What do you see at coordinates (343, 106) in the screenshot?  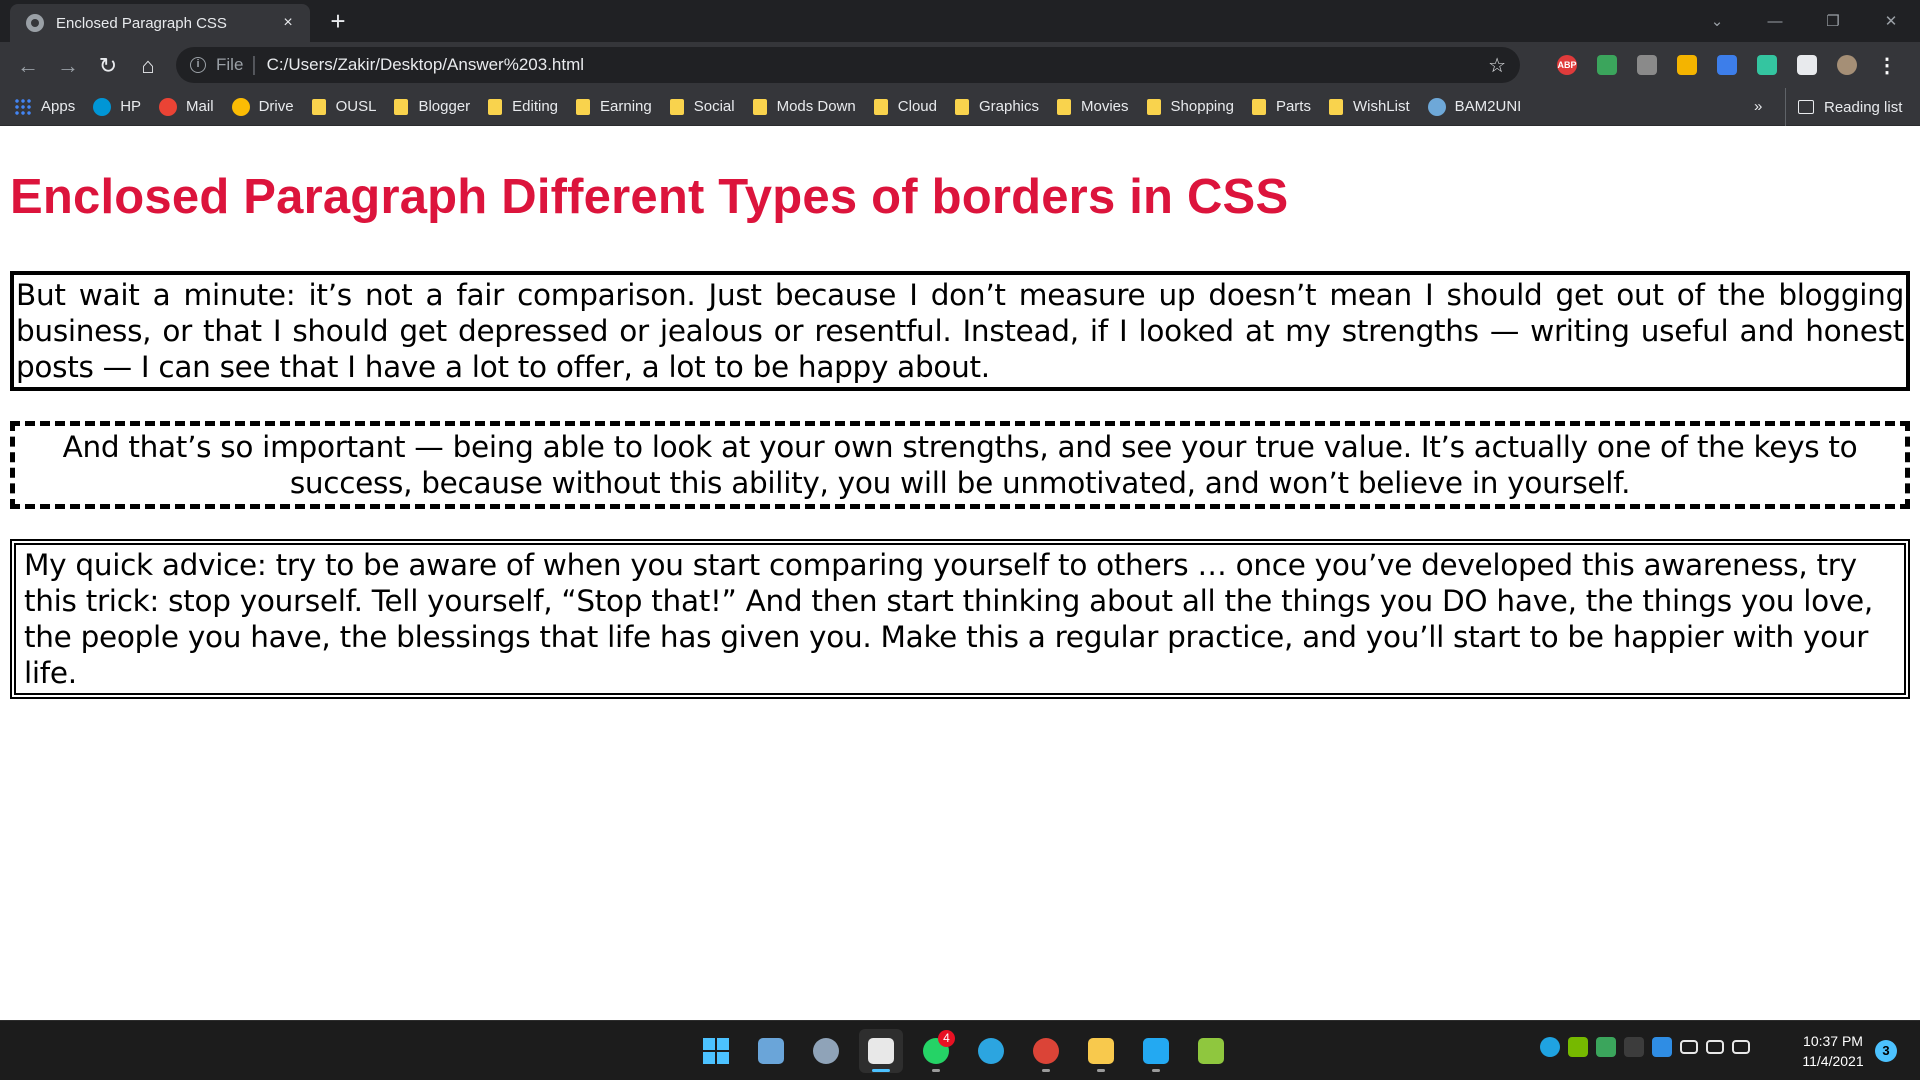 I see `bookmark-ousl: OUSL` at bounding box center [343, 106].